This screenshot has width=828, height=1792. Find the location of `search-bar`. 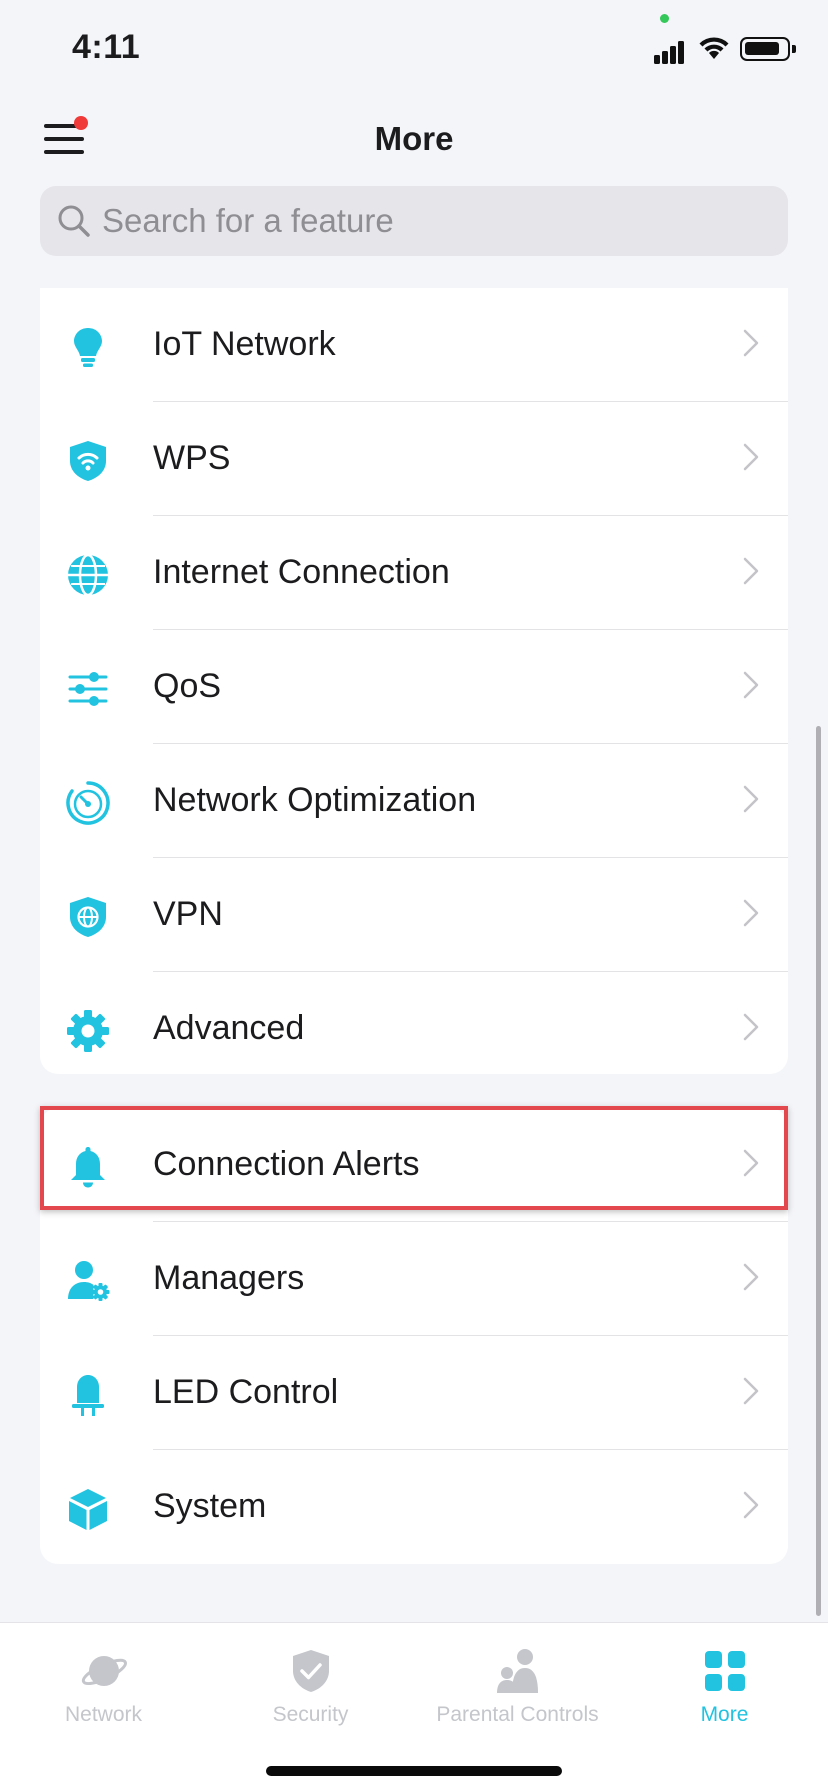

search-bar is located at coordinates (414, 221).